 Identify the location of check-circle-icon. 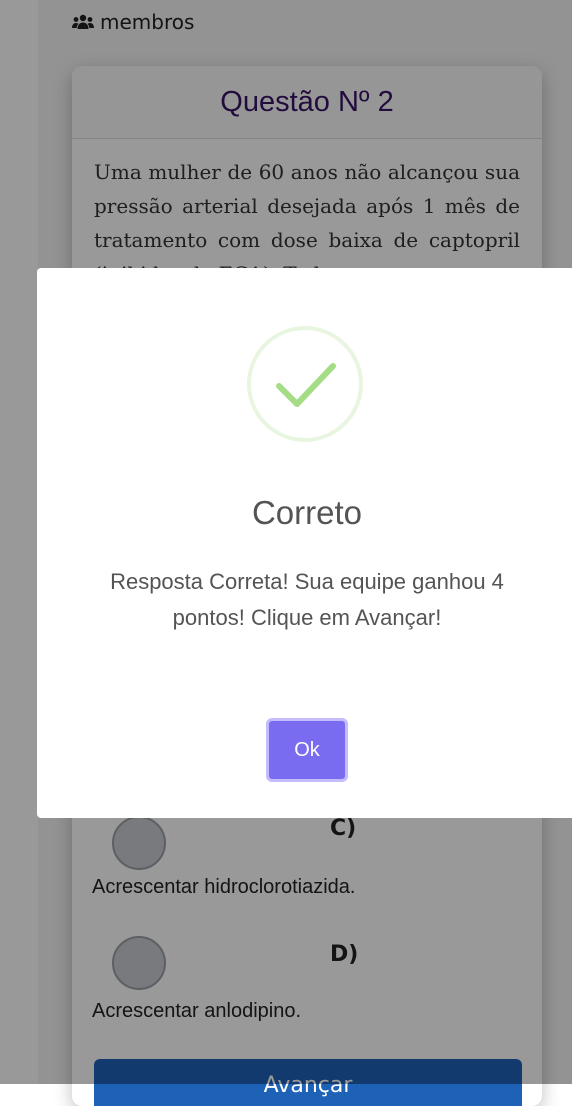
(305, 384).